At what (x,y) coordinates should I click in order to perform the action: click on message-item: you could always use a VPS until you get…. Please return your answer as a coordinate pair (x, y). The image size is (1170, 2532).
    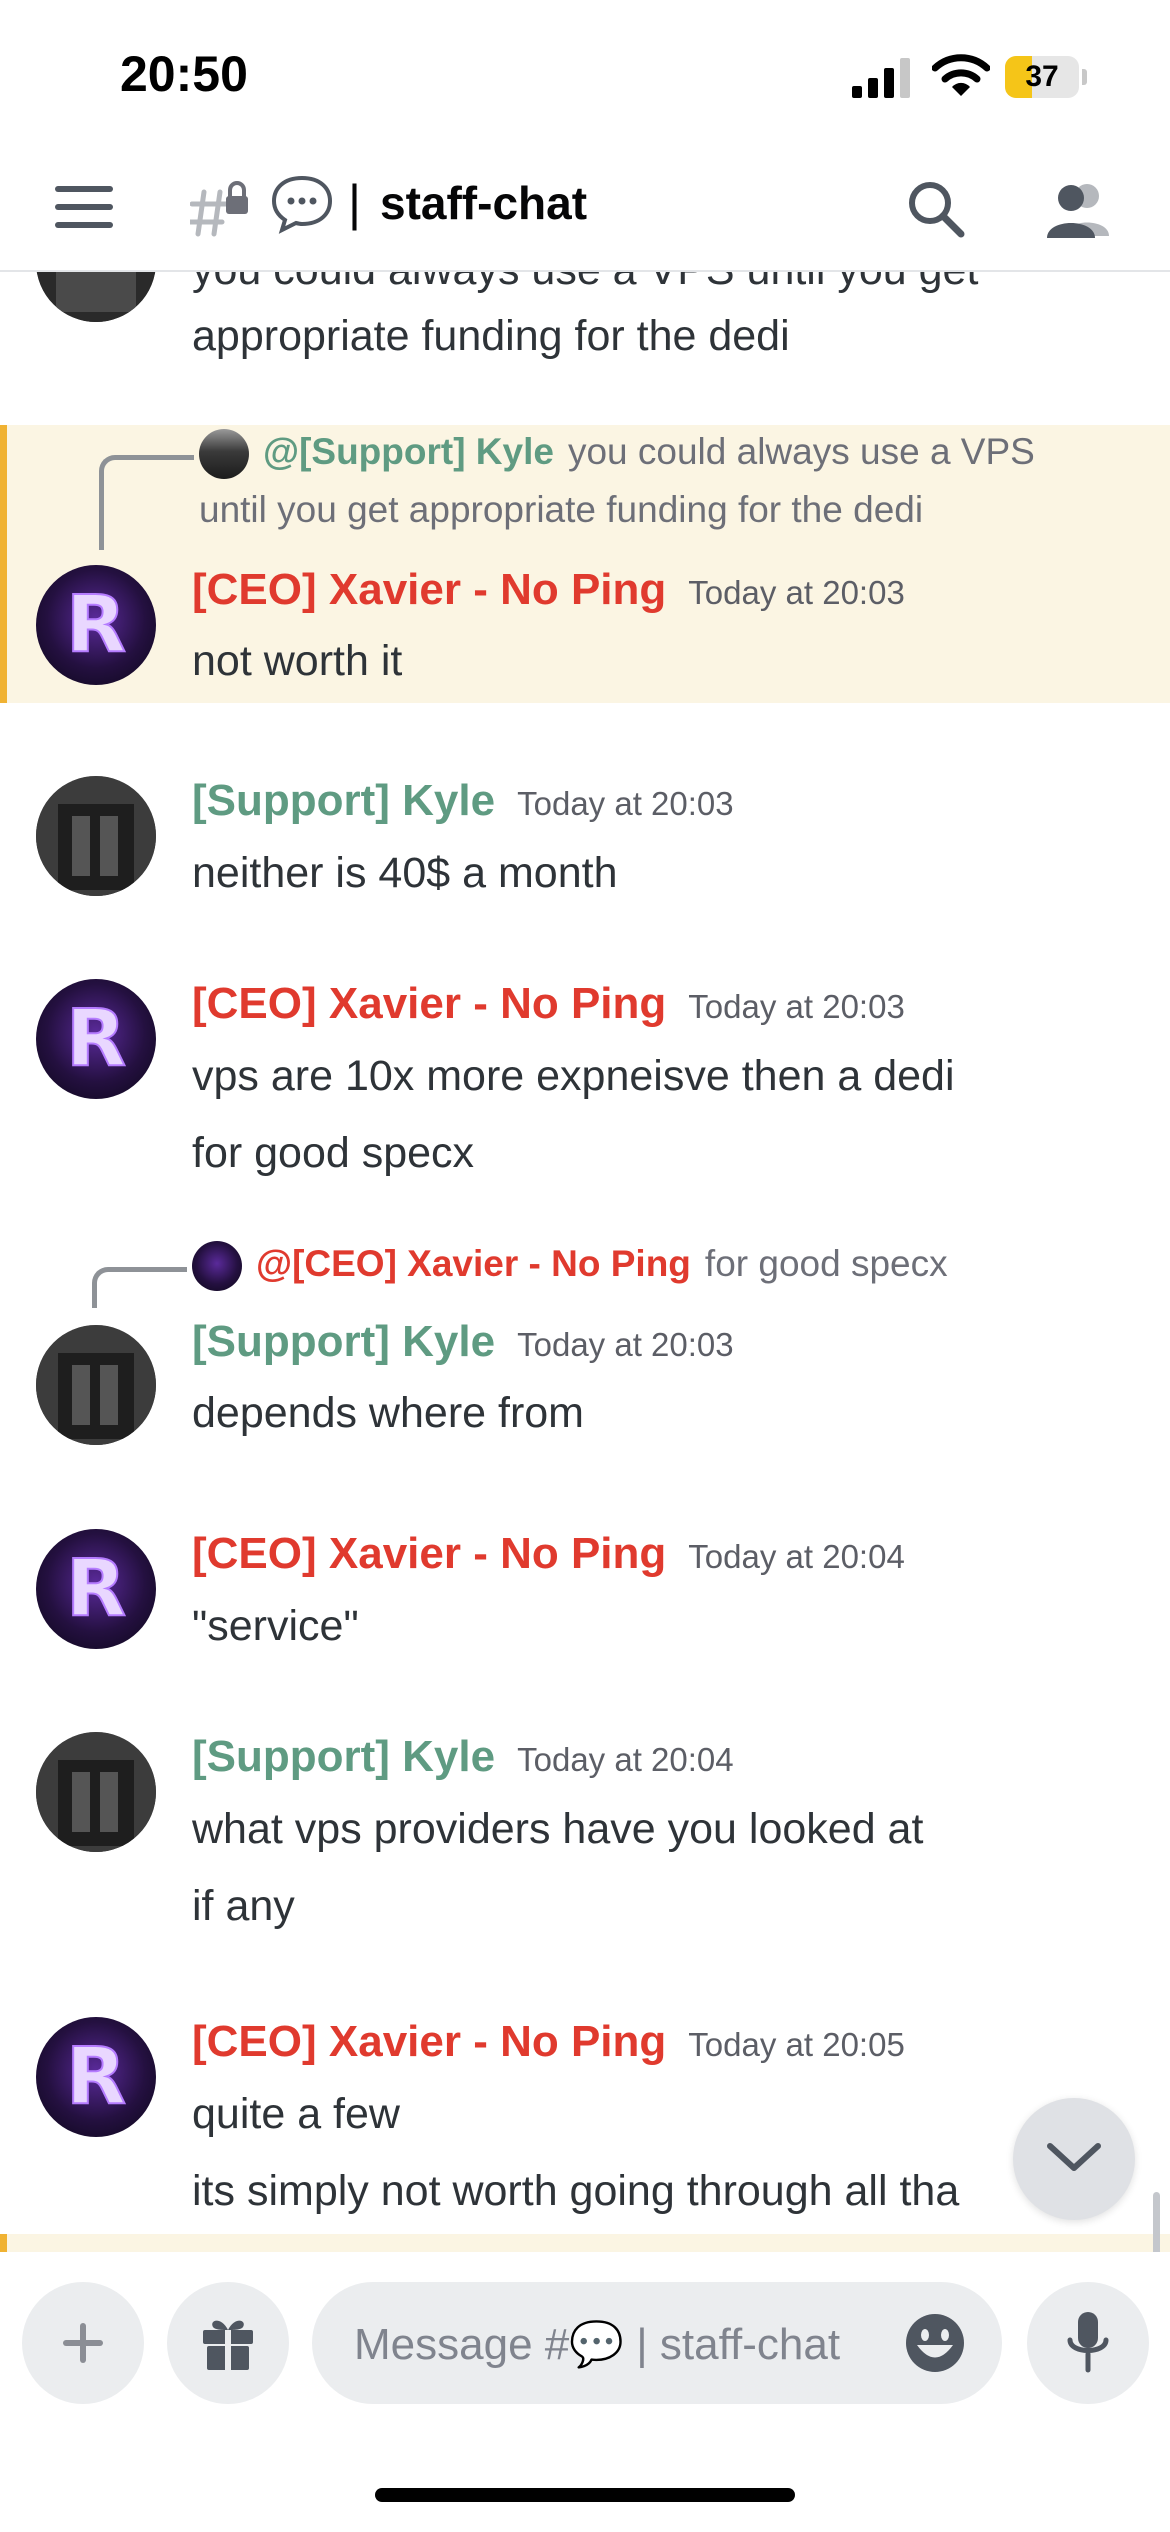
    Looking at the image, I should click on (585, 327).